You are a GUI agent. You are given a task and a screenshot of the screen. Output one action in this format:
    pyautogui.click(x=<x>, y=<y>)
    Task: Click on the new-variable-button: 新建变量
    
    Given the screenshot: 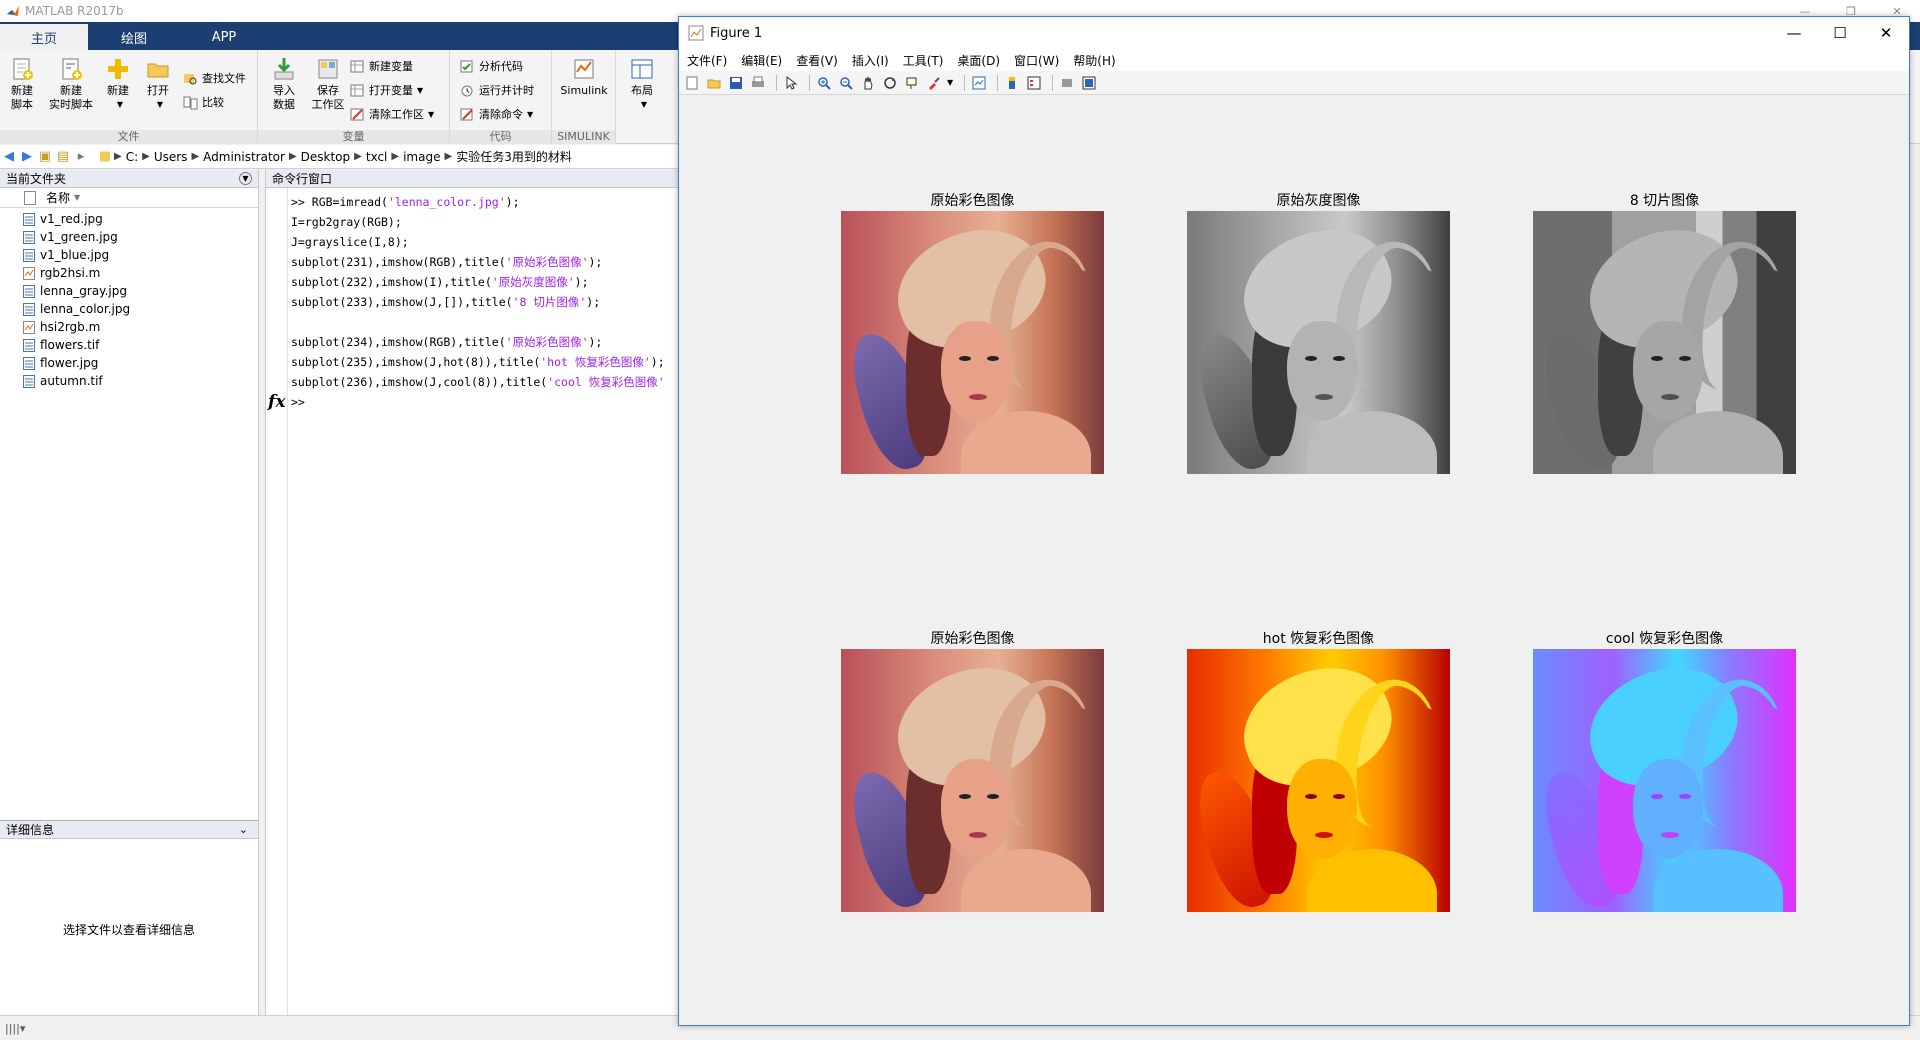 What is the action you would take?
    pyautogui.click(x=381, y=66)
    